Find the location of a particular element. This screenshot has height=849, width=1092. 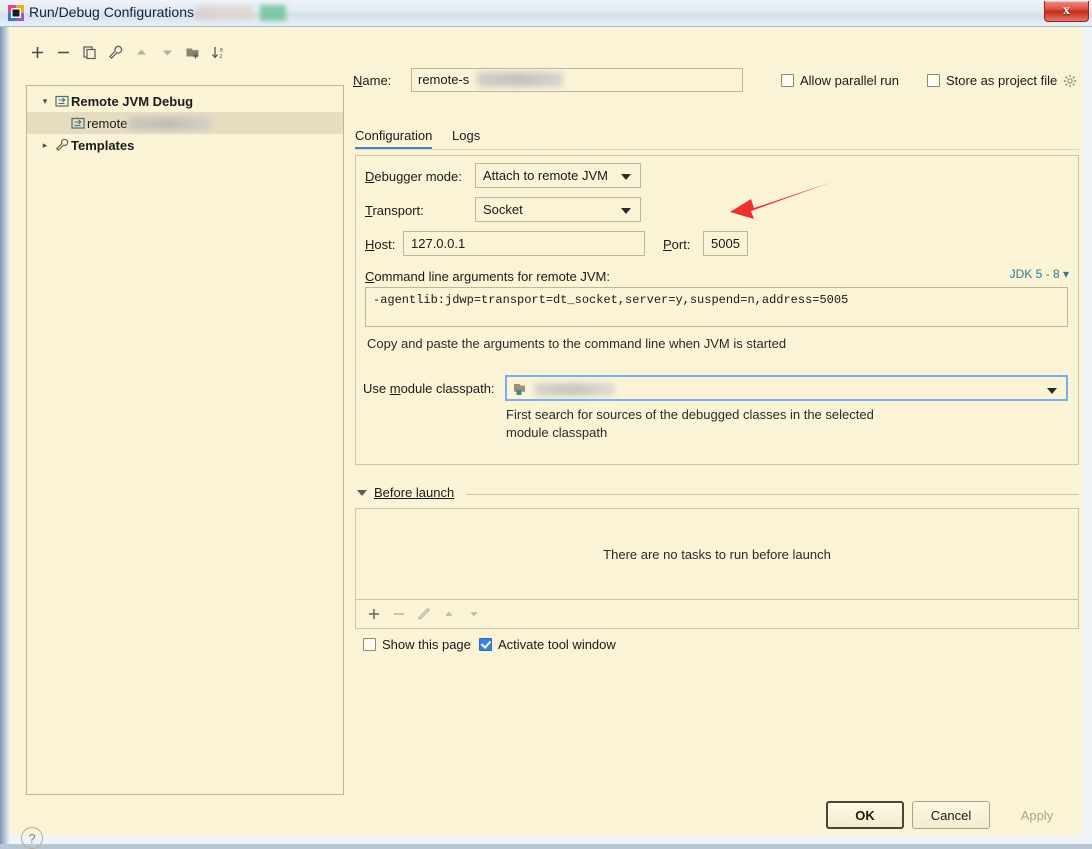

debugger-mode-select: Attach to remote JVM is located at coordinates (558, 175).